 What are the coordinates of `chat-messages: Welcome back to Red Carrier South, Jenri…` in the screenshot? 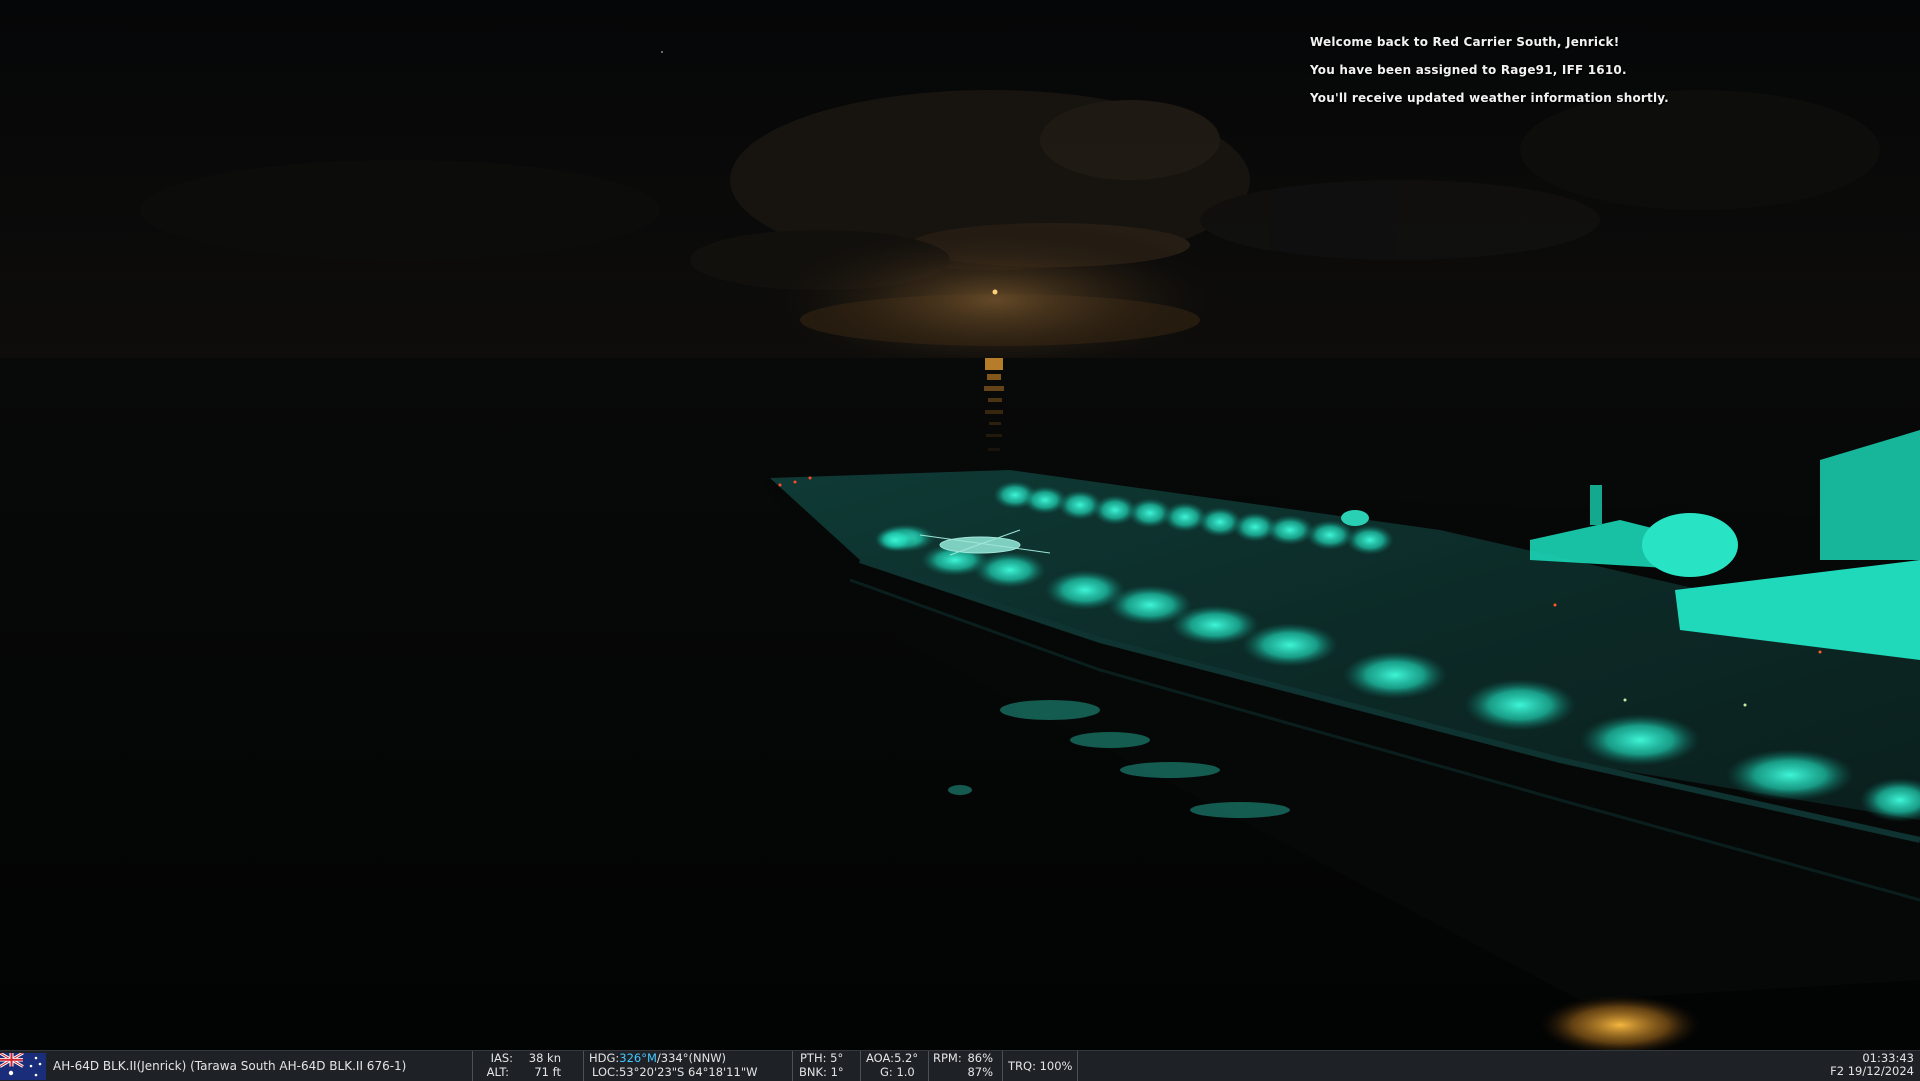 It's located at (1590, 72).